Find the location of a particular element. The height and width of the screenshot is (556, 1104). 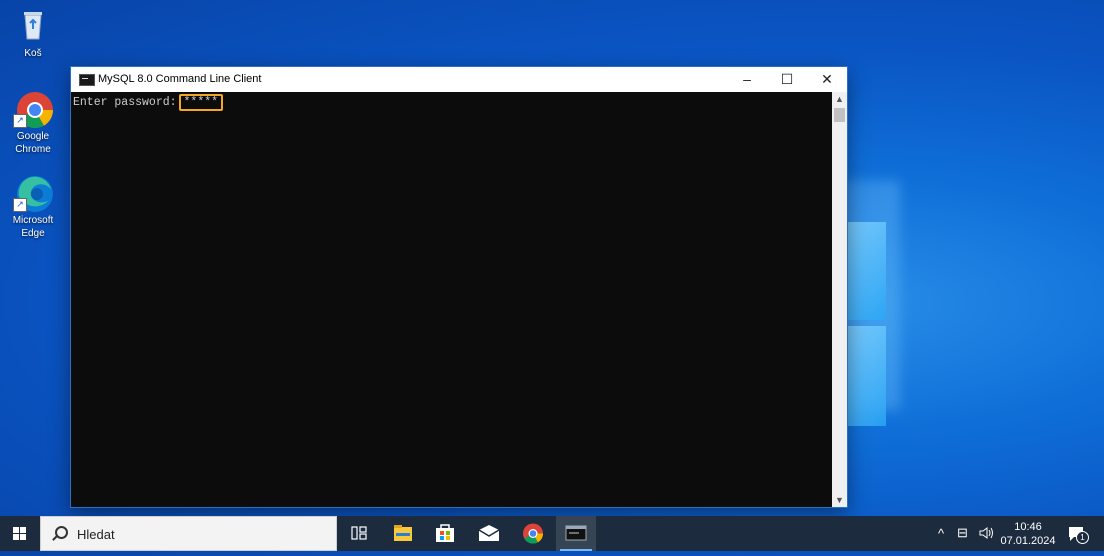

console-icon is located at coordinates (87, 80).